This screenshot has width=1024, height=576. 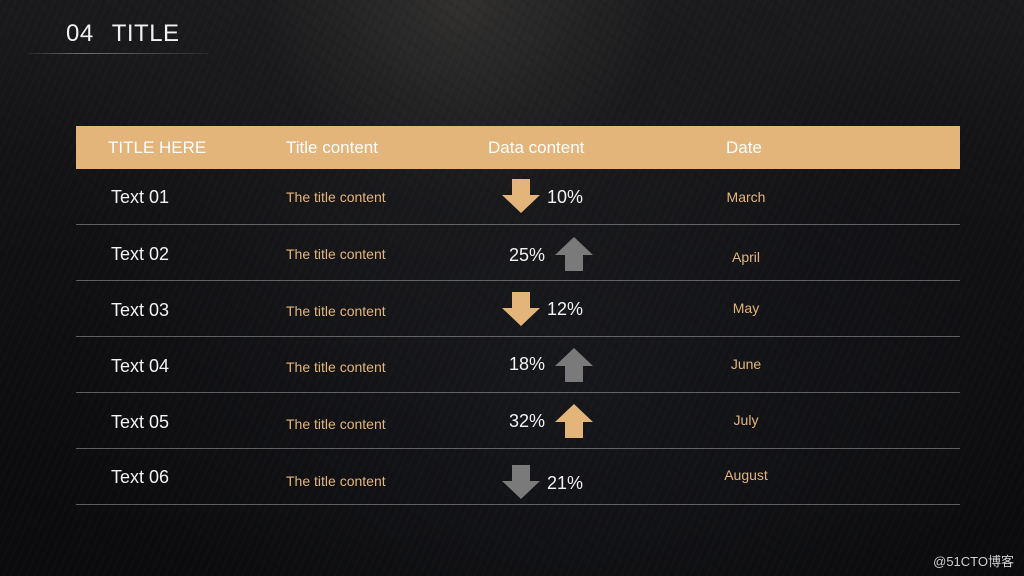 I want to click on slide-heading: 04 TITLE, so click(x=123, y=34).